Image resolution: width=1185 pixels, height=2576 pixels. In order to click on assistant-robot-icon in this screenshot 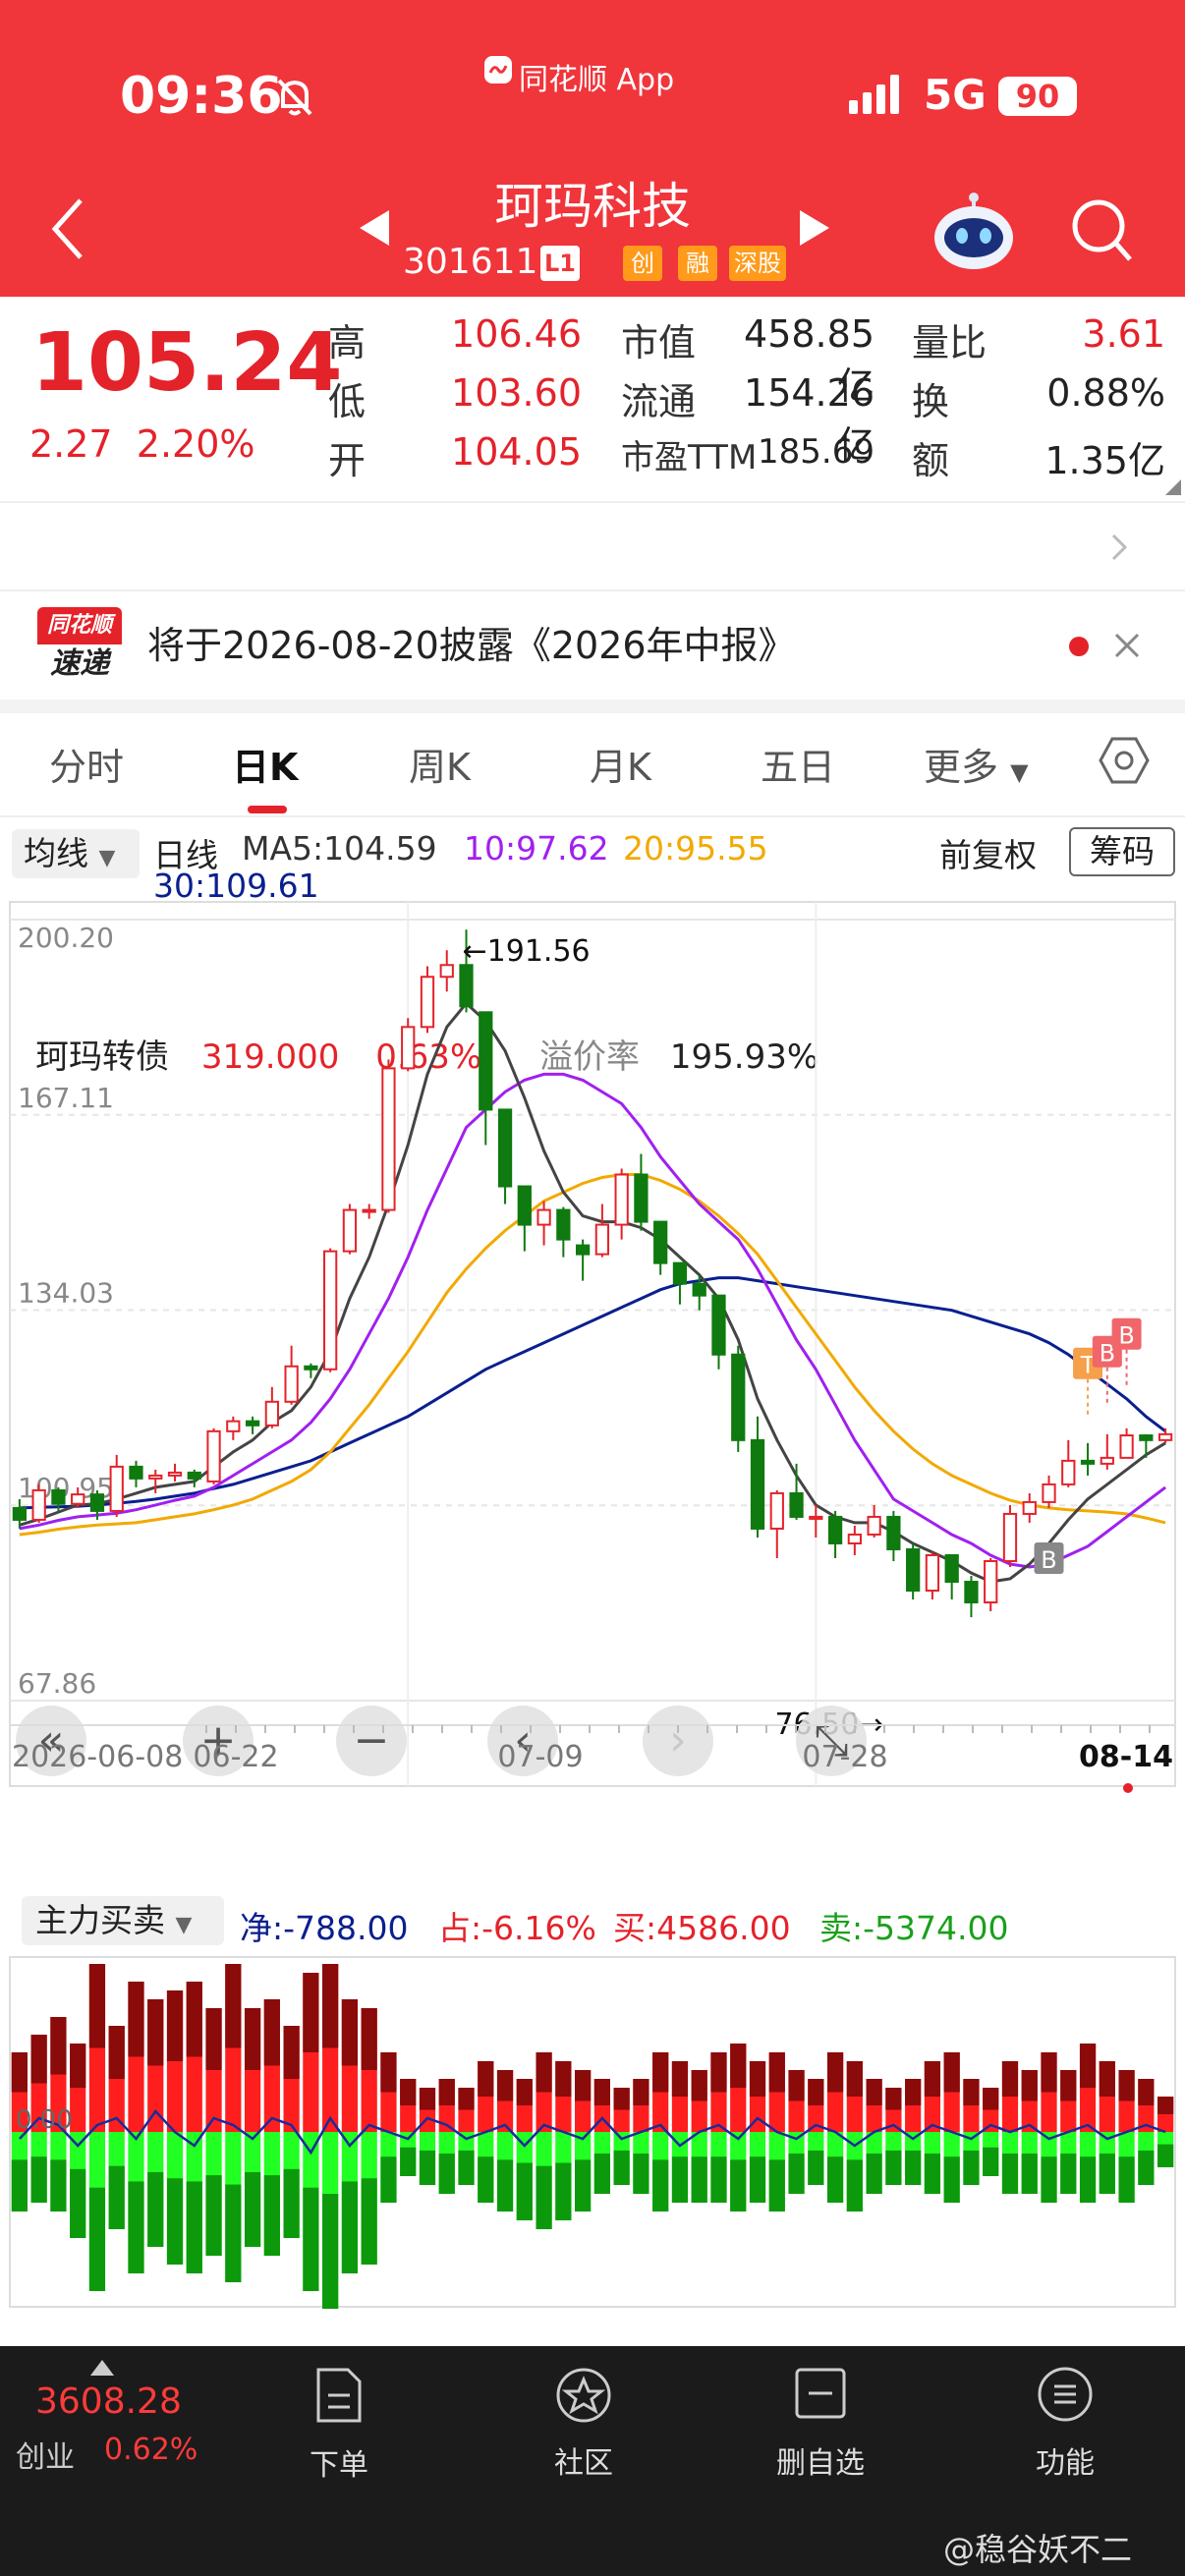, I will do `click(974, 233)`.